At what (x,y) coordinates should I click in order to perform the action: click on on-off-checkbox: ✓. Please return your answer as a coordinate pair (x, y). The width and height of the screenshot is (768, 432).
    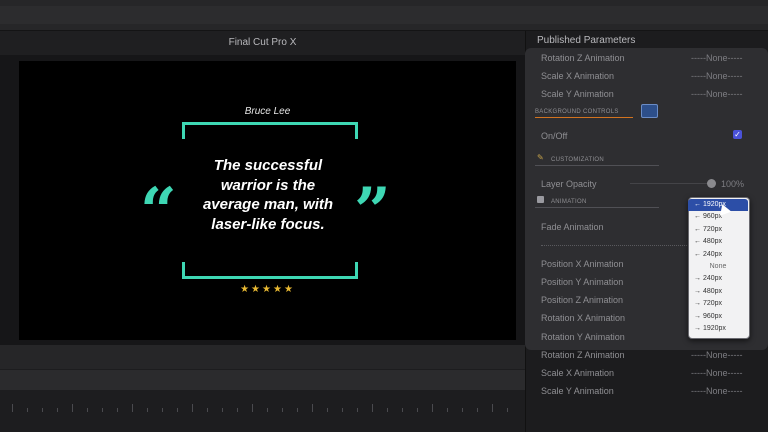
    Looking at the image, I should click on (737, 134).